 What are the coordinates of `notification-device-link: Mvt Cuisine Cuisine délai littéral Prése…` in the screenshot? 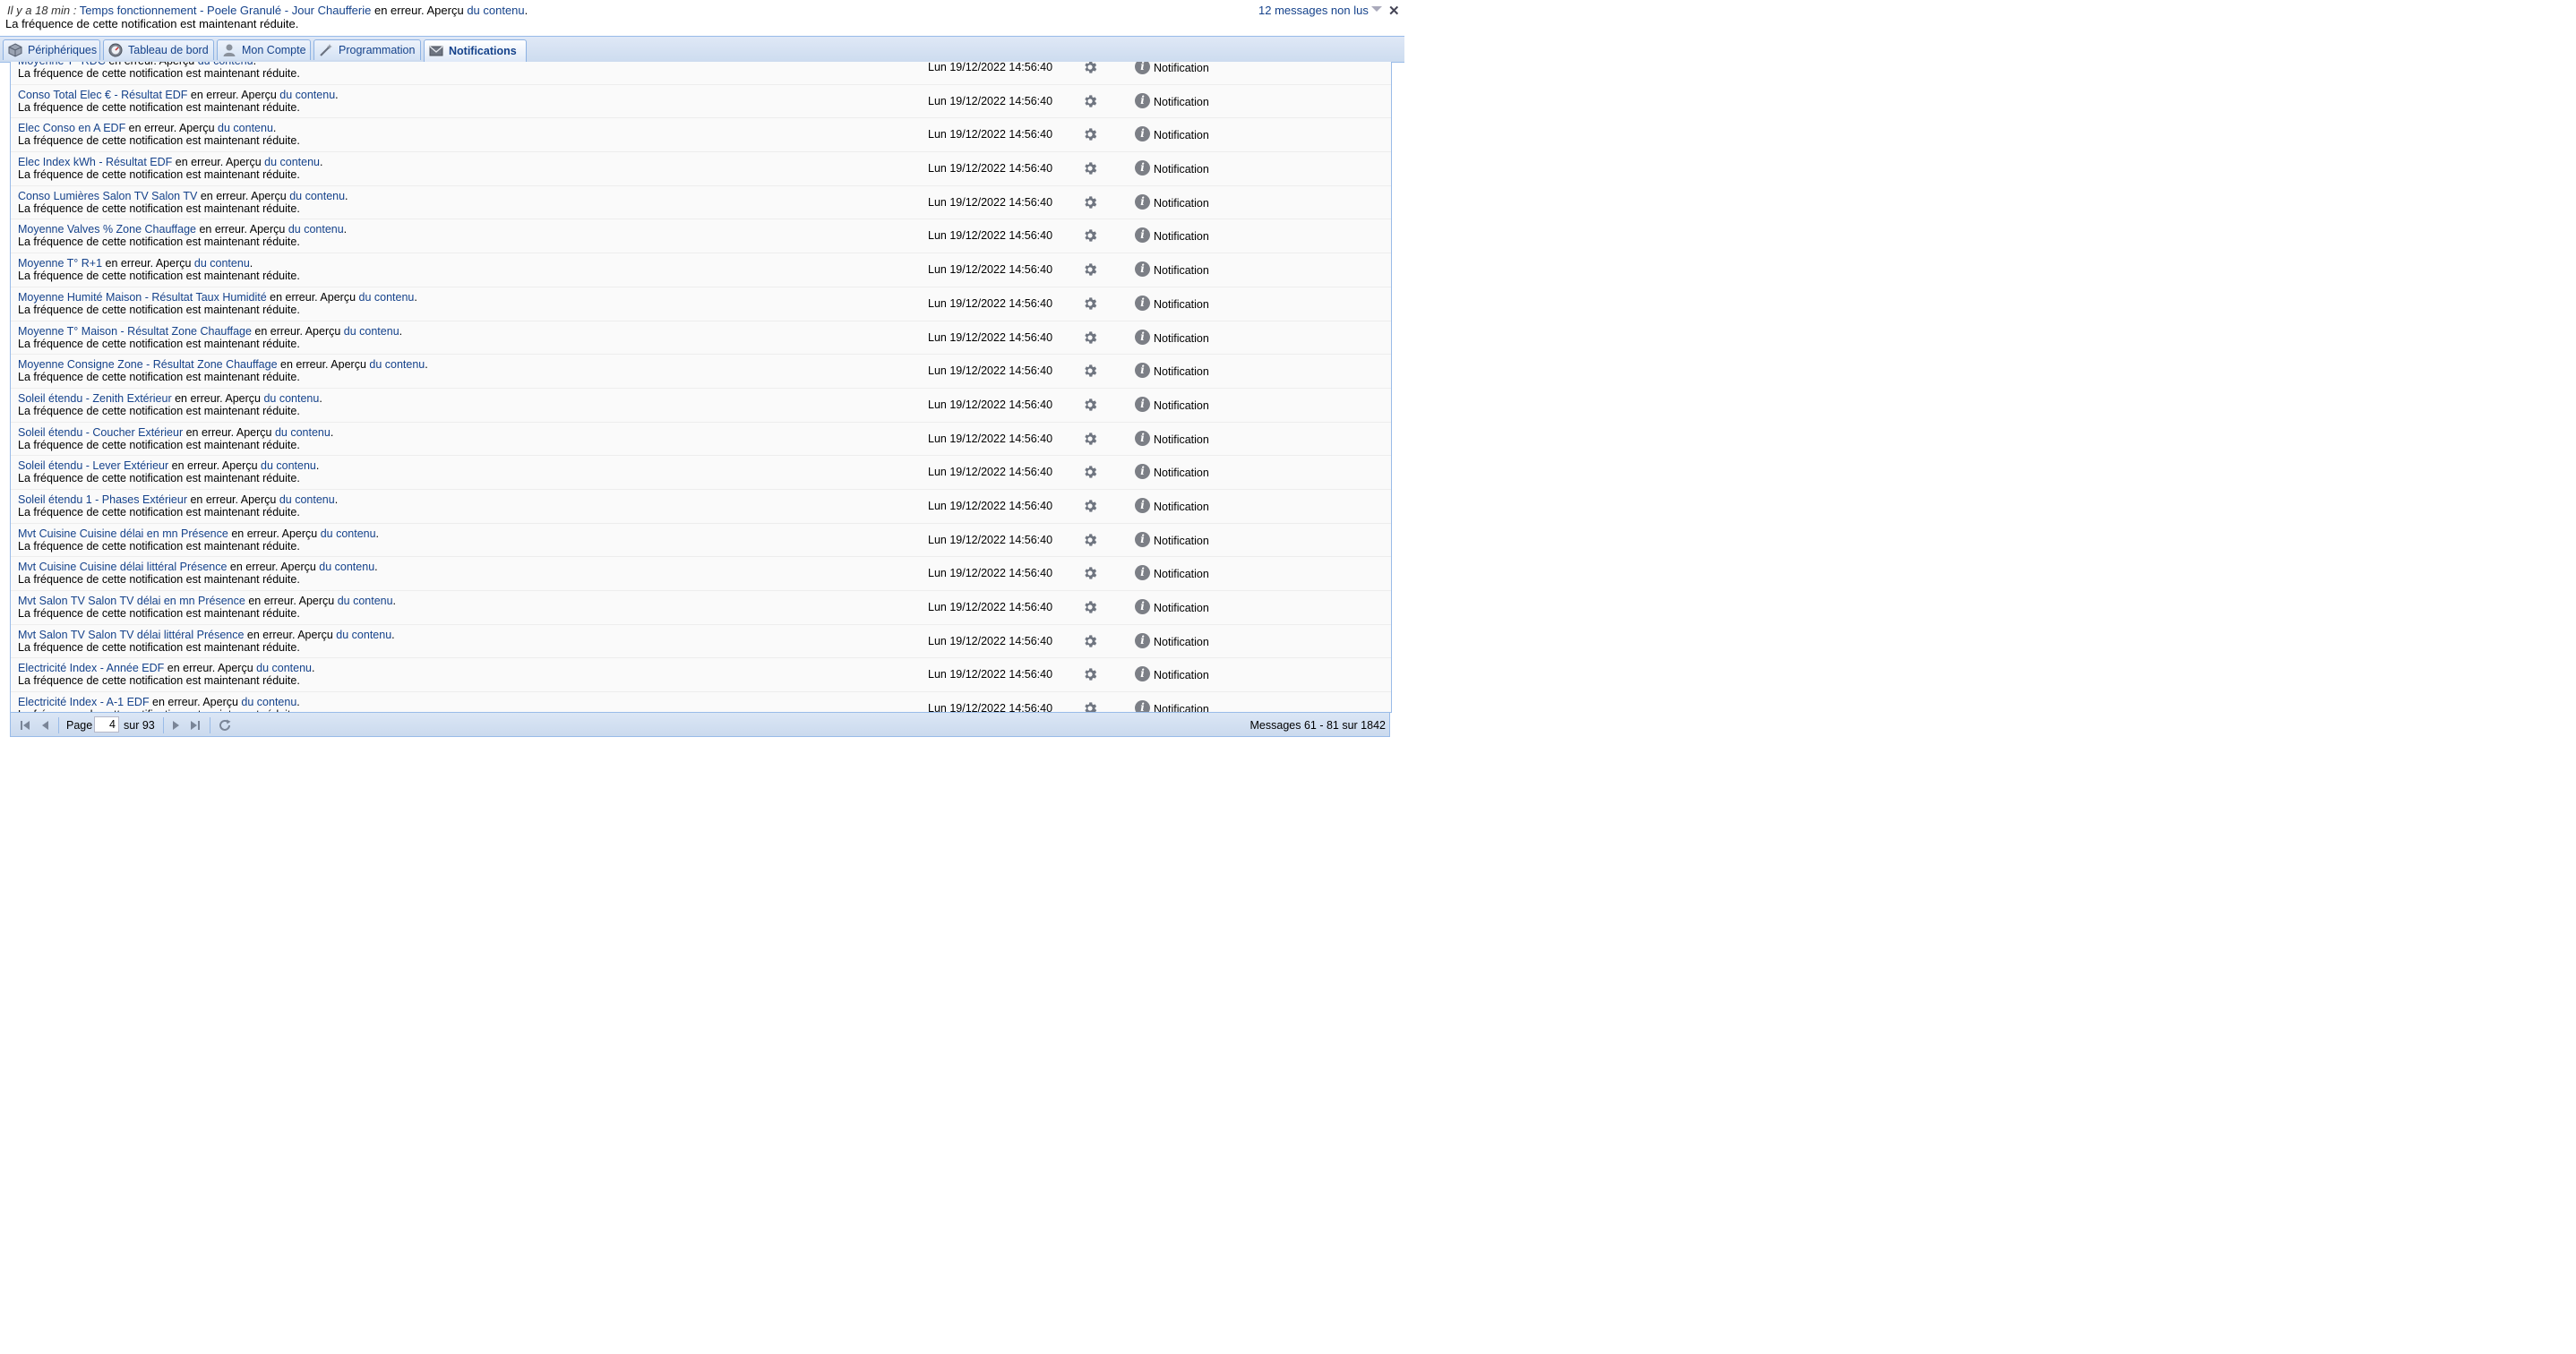 It's located at (122, 567).